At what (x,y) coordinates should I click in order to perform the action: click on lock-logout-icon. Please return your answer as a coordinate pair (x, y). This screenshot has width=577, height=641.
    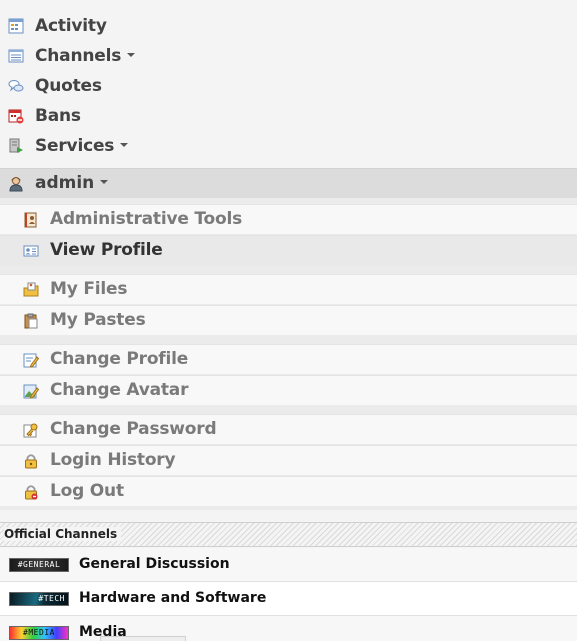
    Looking at the image, I should click on (31, 492).